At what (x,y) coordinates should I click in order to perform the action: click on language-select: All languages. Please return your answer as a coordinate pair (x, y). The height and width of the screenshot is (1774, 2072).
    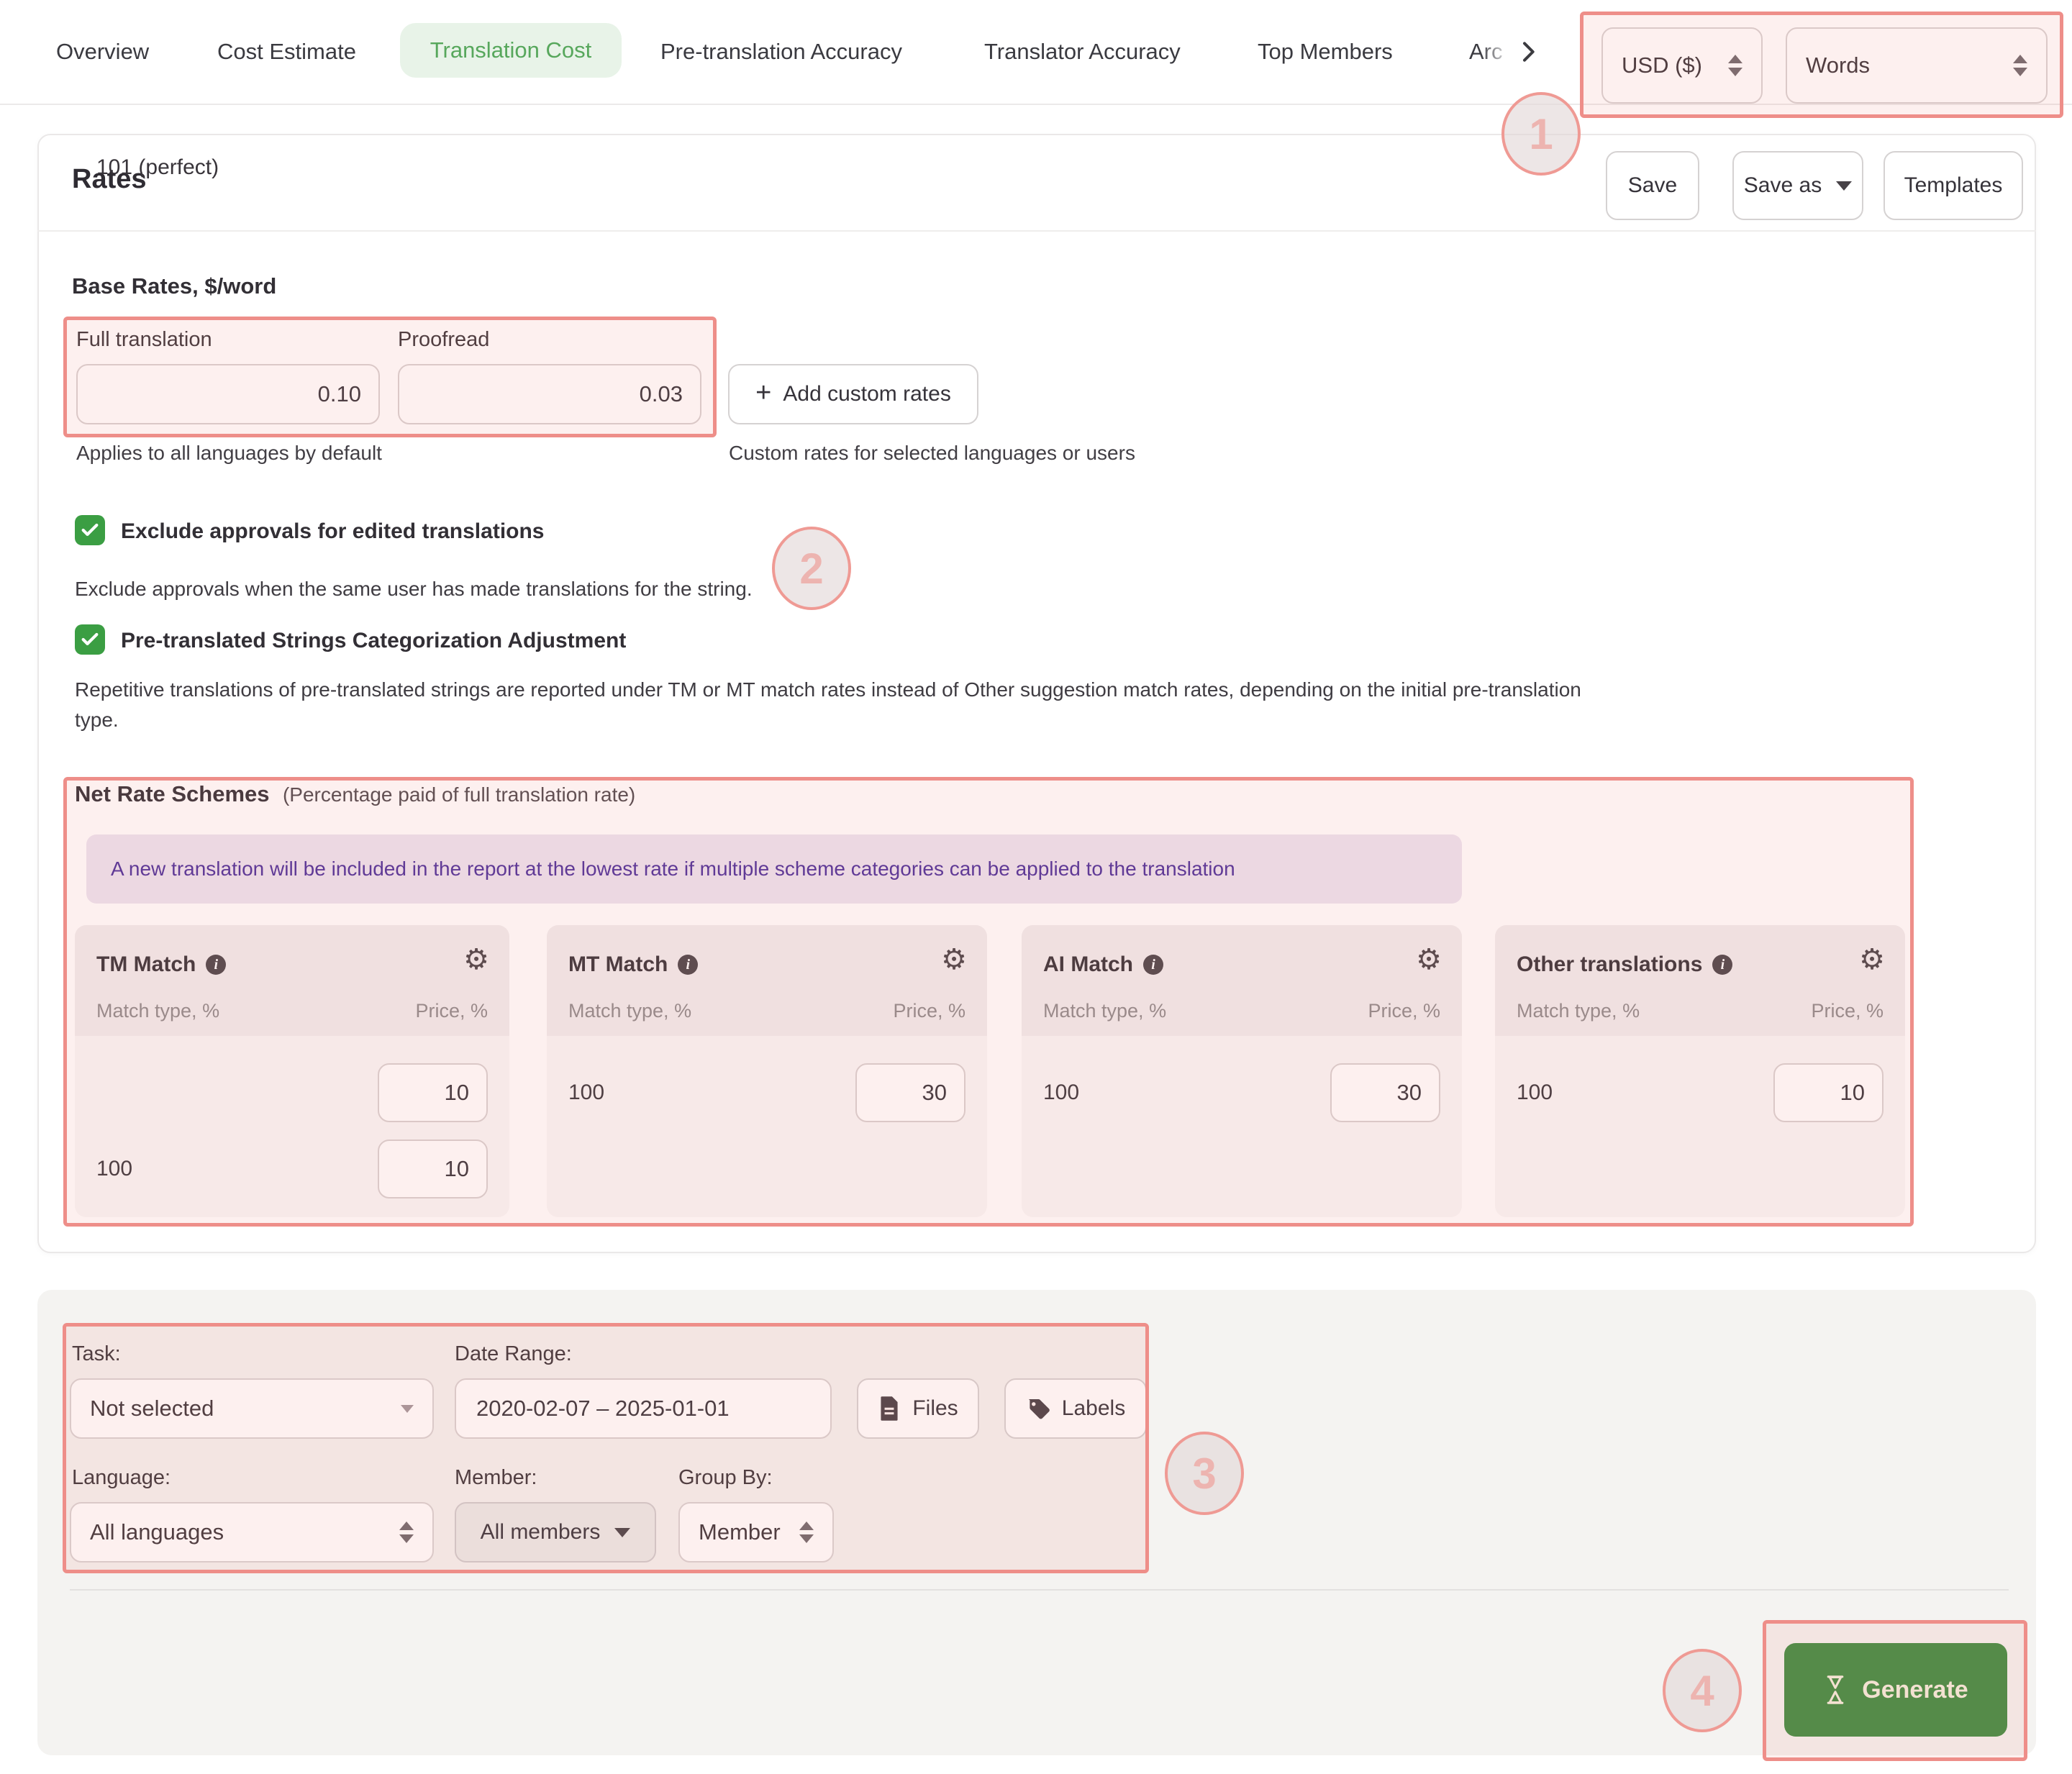
    Looking at the image, I should click on (252, 1532).